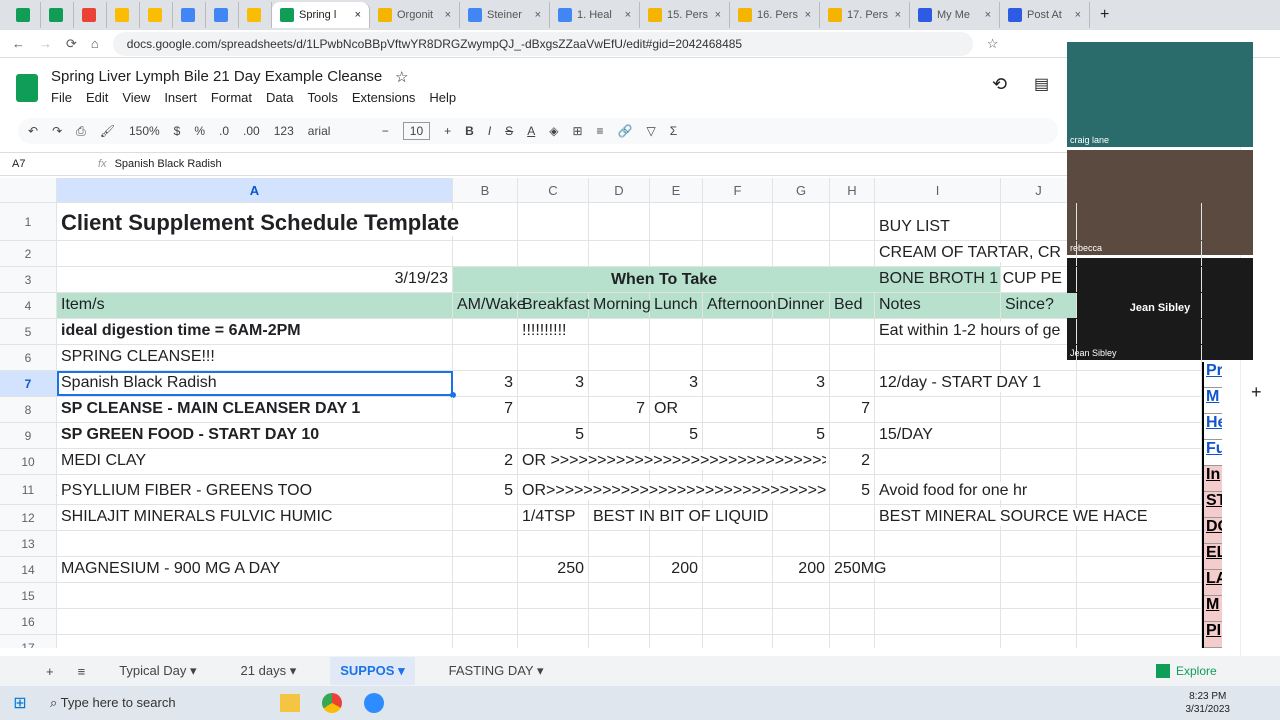  Describe the element at coordinates (540, 670) in the screenshot. I see `chevron-down-icon: ▾` at that location.